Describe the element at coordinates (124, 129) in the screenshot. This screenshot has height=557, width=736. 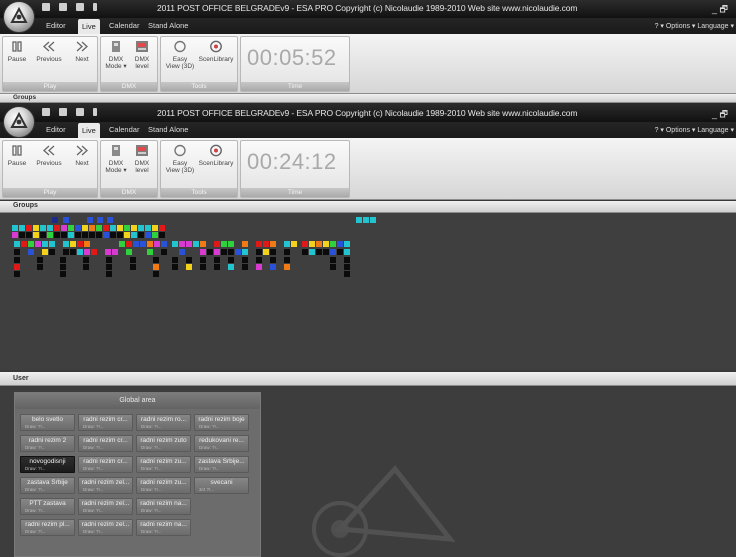
I see `tab-calendar: Calendar` at that location.